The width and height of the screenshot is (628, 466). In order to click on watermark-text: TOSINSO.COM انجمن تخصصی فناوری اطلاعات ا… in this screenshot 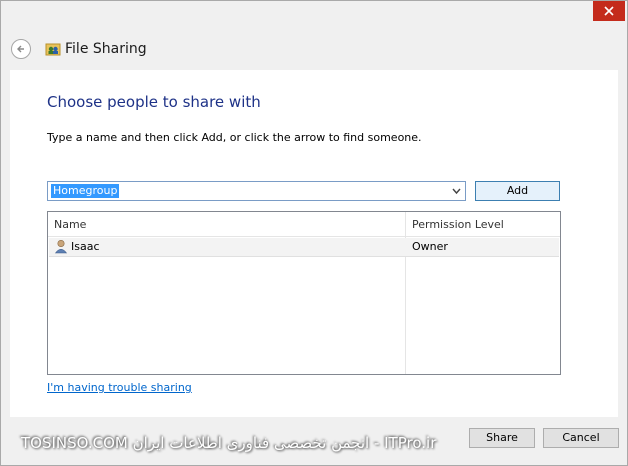, I will do `click(229, 443)`.